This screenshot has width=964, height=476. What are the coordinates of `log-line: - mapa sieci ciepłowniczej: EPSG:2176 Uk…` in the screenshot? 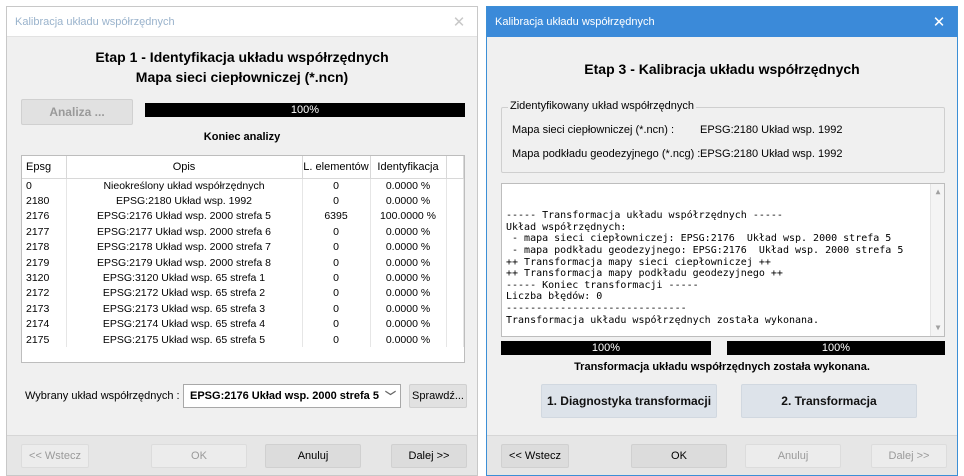 It's located at (699, 239).